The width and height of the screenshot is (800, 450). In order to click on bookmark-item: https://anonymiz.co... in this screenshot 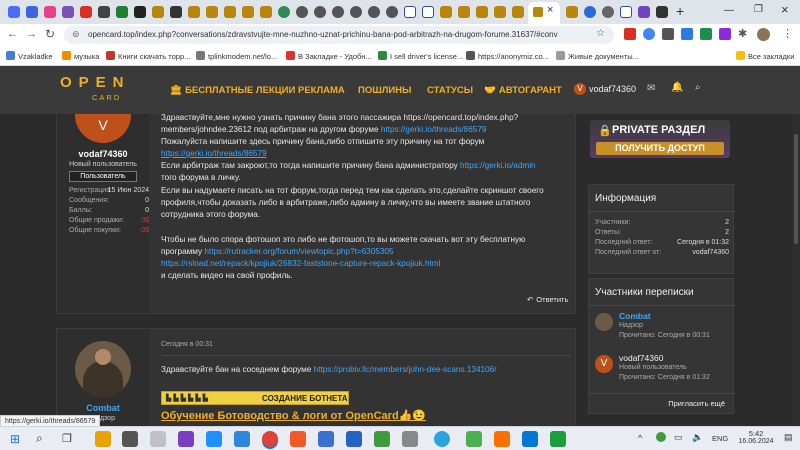, I will do `click(507, 56)`.